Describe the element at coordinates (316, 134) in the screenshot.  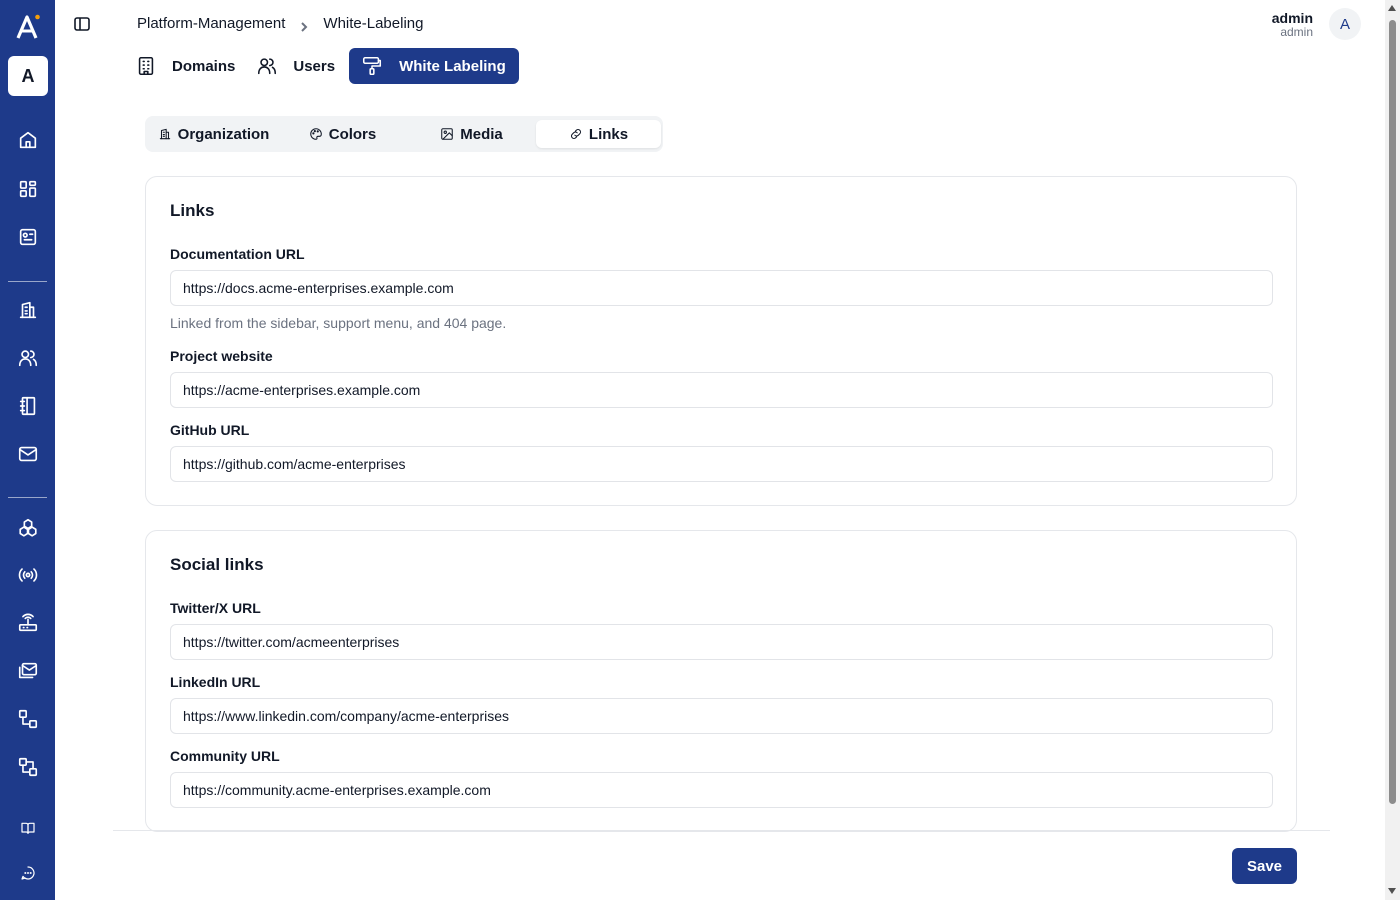
I see `palette-icon` at that location.